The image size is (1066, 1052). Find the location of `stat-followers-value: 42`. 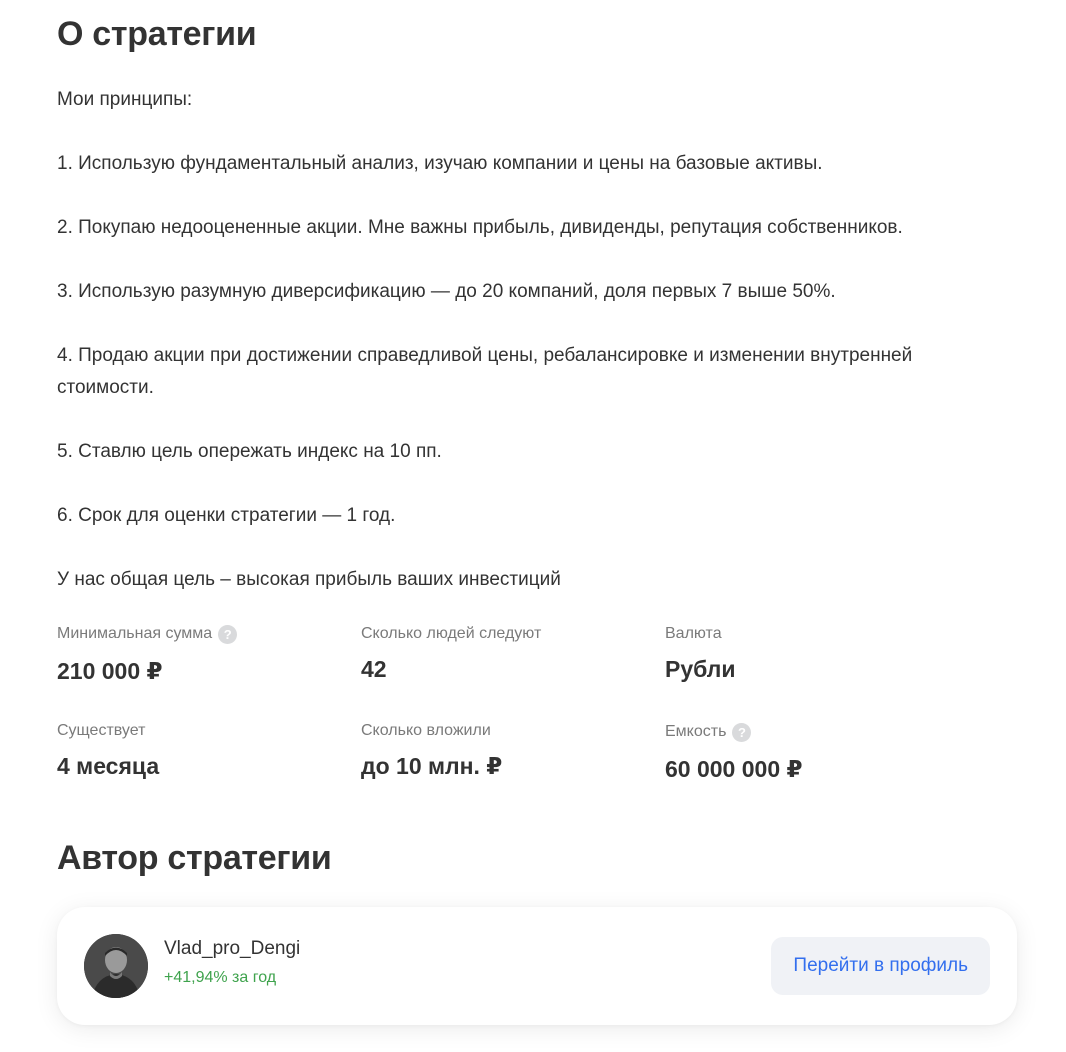

stat-followers-value: 42 is located at coordinates (374, 669).